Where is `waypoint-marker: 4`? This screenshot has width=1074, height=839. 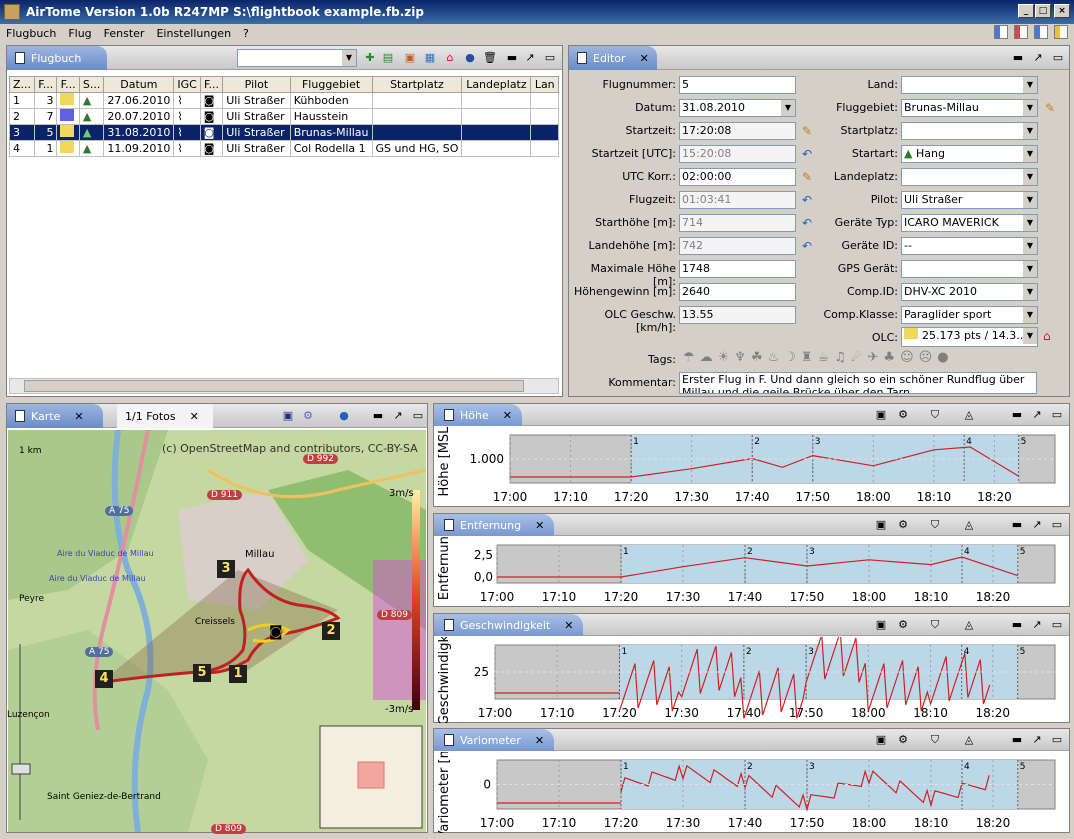 waypoint-marker: 4 is located at coordinates (104, 679).